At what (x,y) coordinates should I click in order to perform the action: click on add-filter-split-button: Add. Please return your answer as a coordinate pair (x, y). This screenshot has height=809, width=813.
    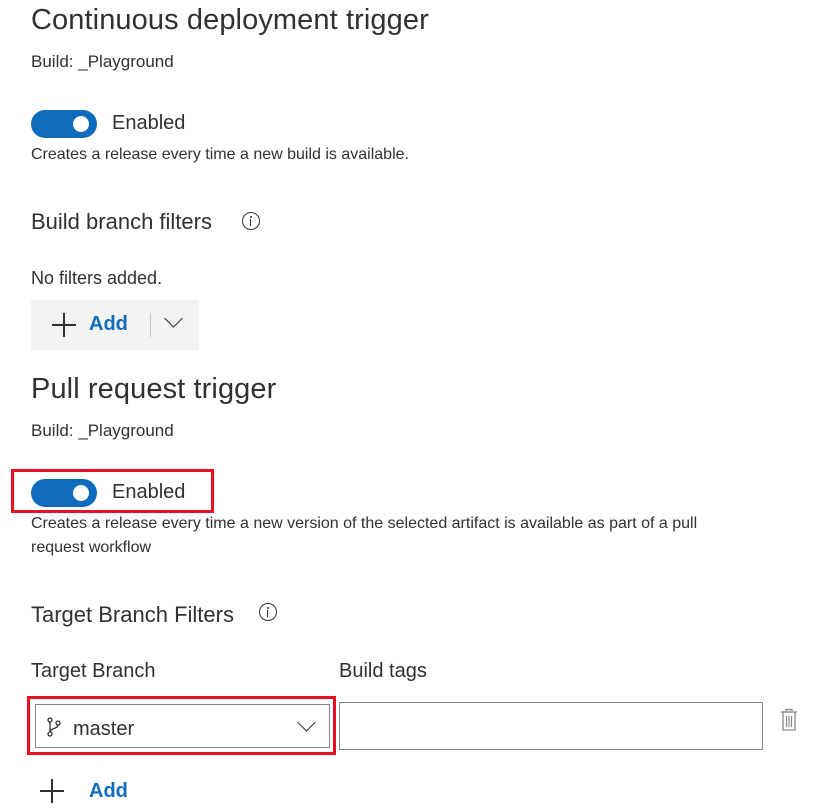
    Looking at the image, I should click on (115, 325).